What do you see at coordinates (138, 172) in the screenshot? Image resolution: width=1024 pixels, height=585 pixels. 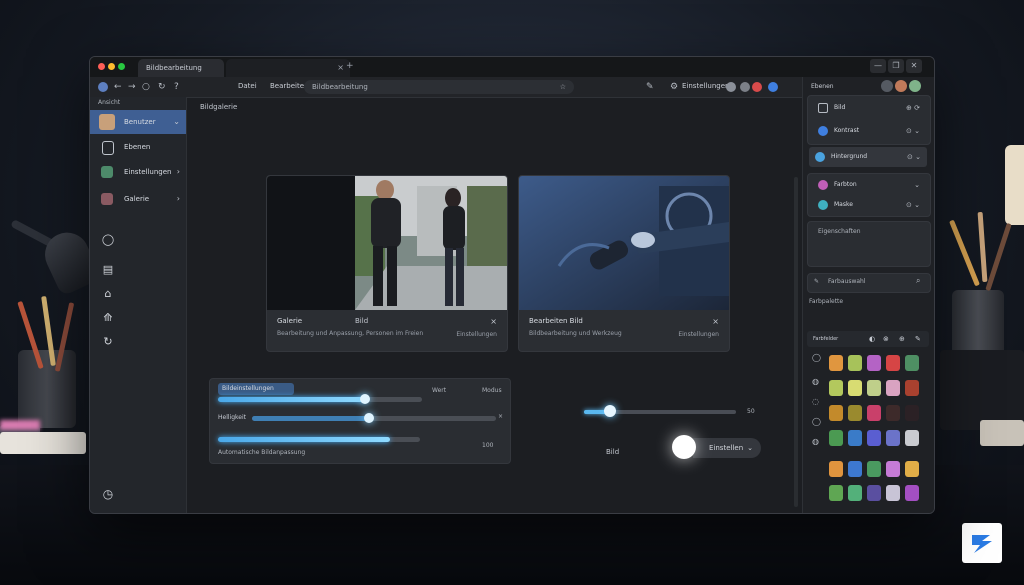 I see `sidebar-item-settings: Einstellungen ›` at bounding box center [138, 172].